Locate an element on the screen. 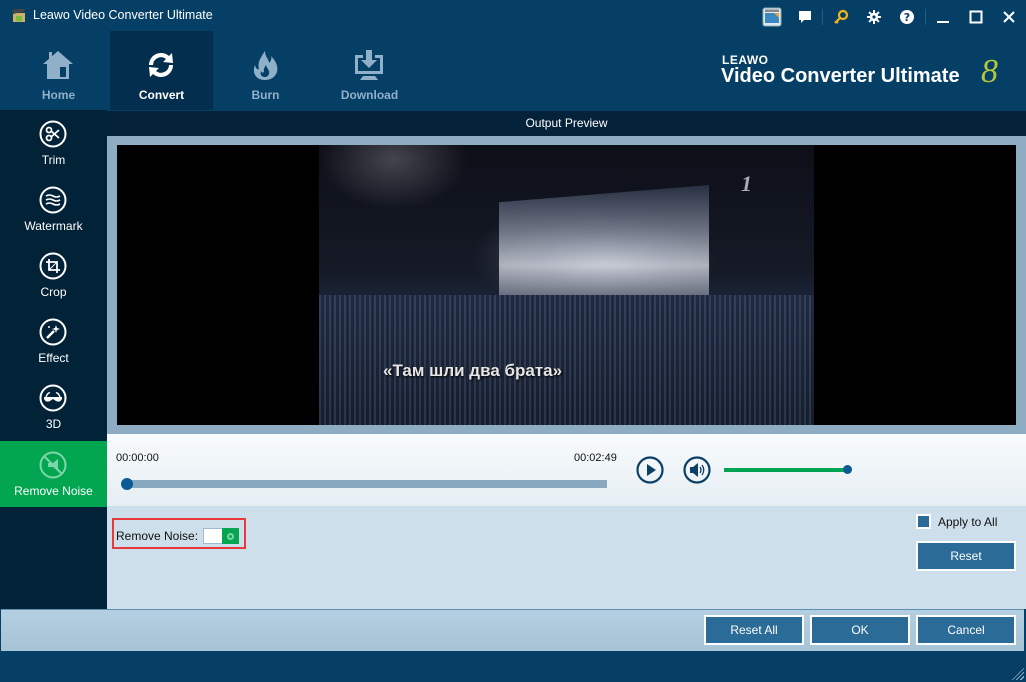  apply-to-all-checkbox is located at coordinates (923, 521).